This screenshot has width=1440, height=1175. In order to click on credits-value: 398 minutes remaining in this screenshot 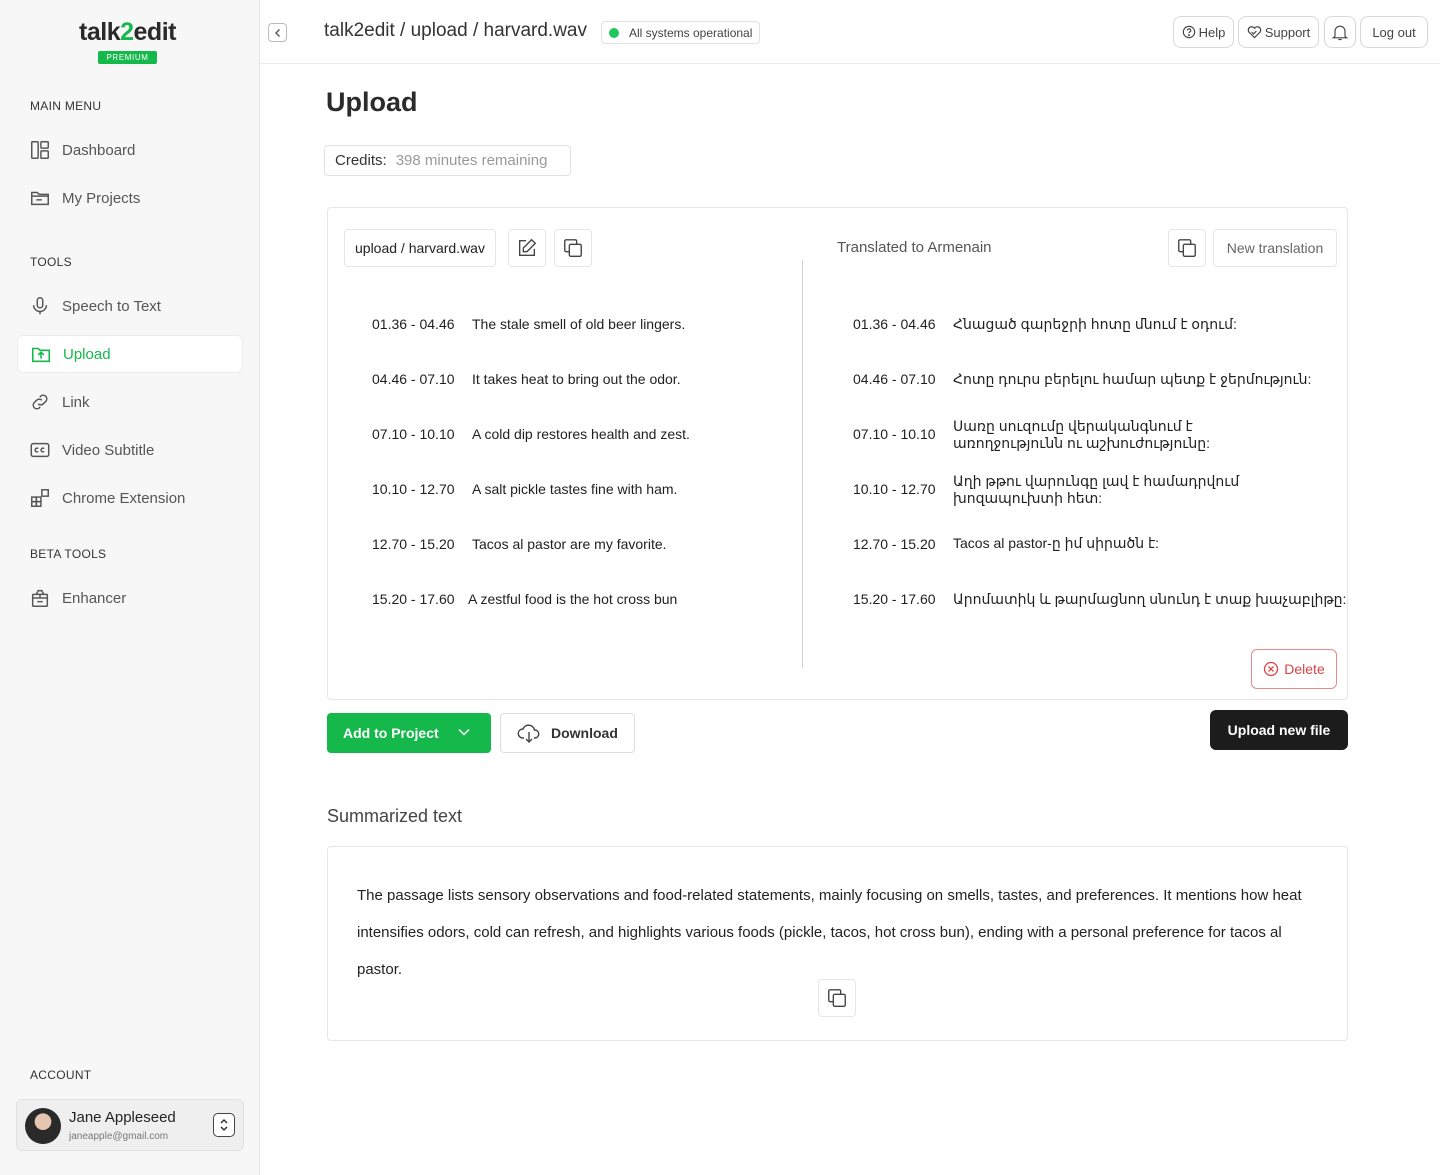, I will do `click(471, 160)`.